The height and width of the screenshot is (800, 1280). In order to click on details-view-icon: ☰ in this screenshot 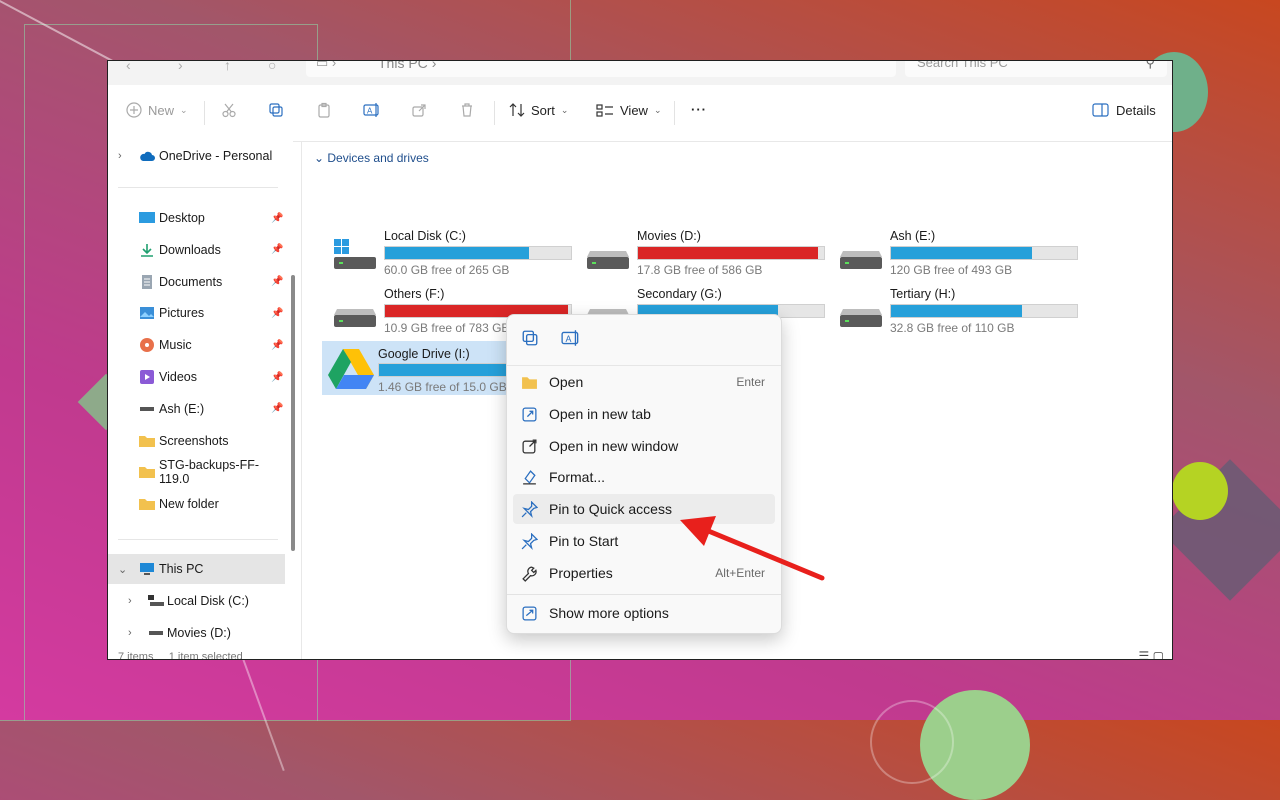, I will do `click(1144, 654)`.